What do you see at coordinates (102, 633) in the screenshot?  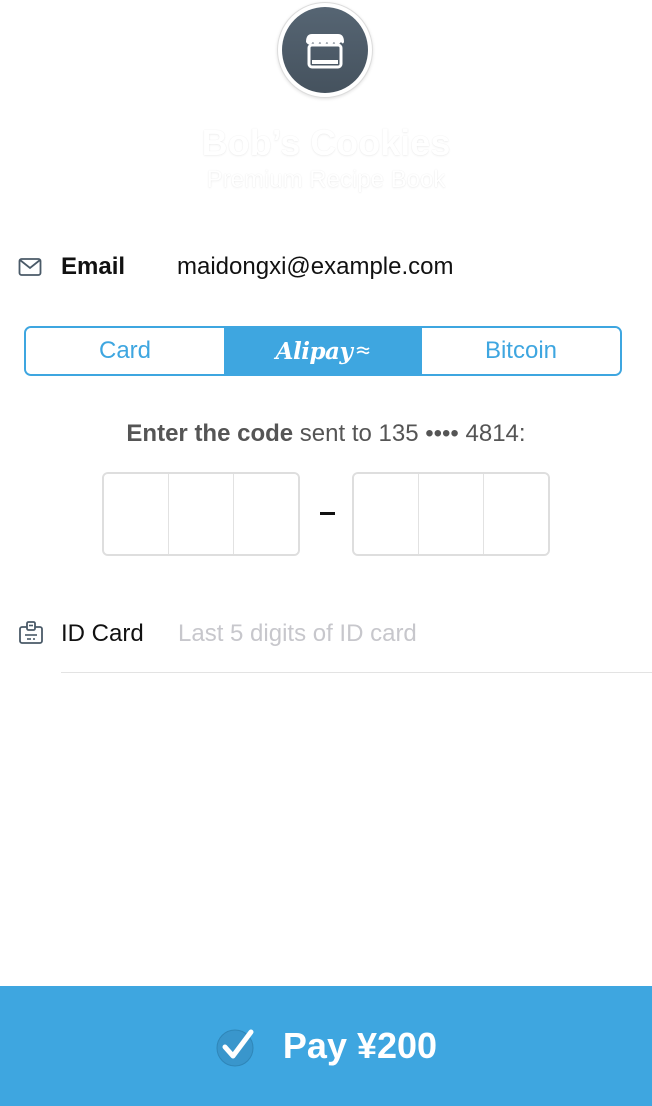 I see `id-card-label: ID Card` at bounding box center [102, 633].